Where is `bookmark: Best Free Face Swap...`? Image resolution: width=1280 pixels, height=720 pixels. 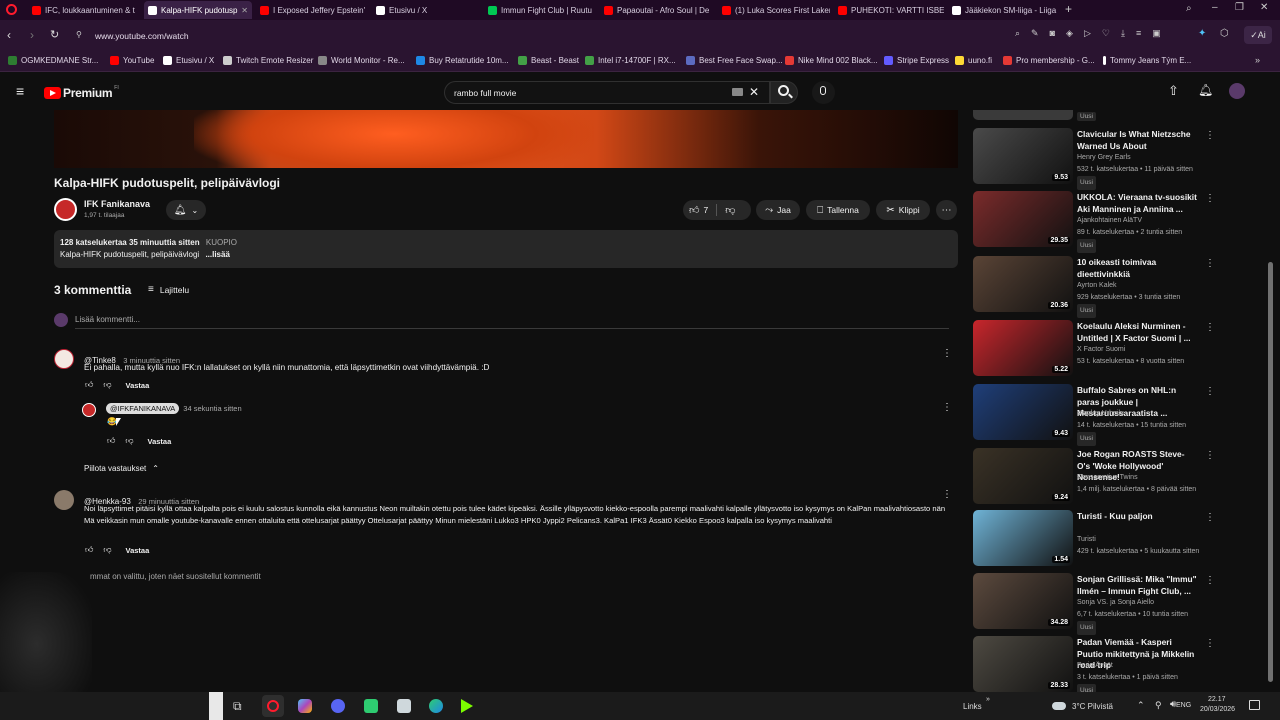 bookmark: Best Free Face Swap... is located at coordinates (734, 60).